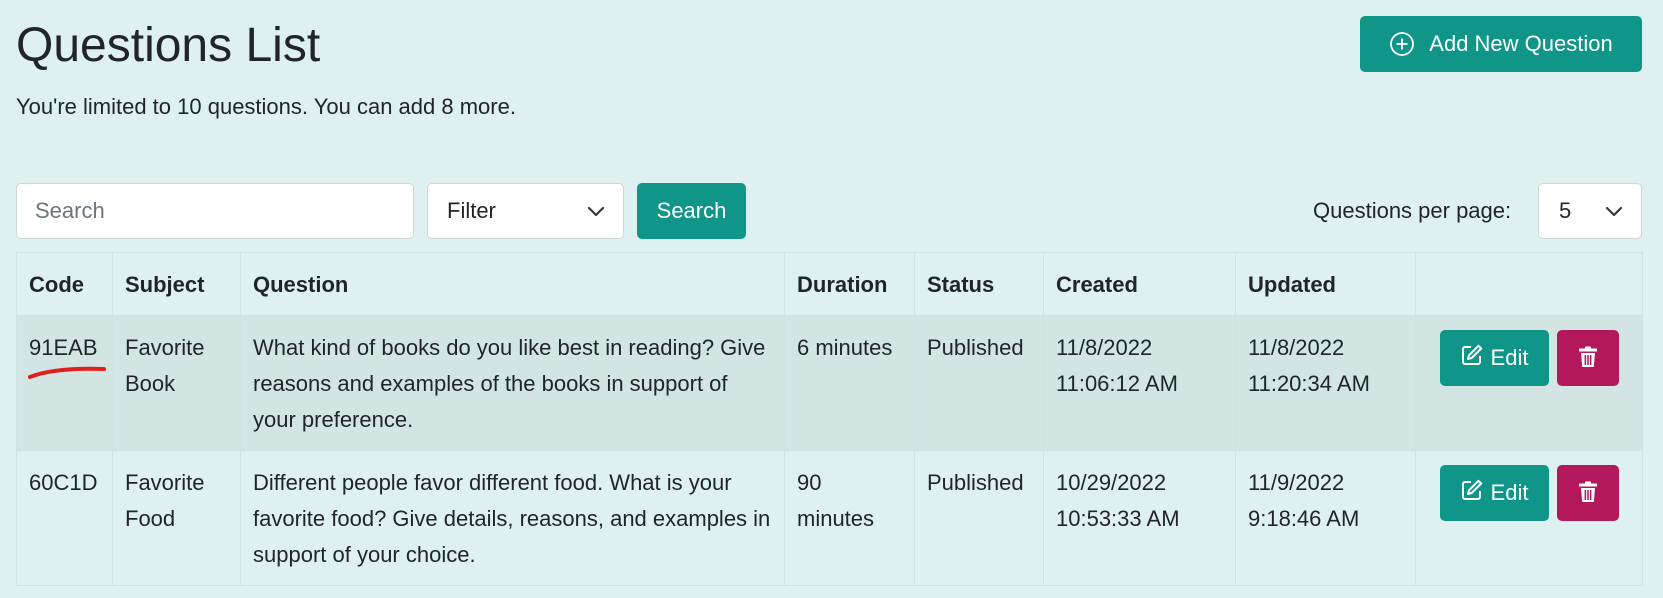  Describe the element at coordinates (168, 45) in the screenshot. I see `page-title: Questions List` at that location.